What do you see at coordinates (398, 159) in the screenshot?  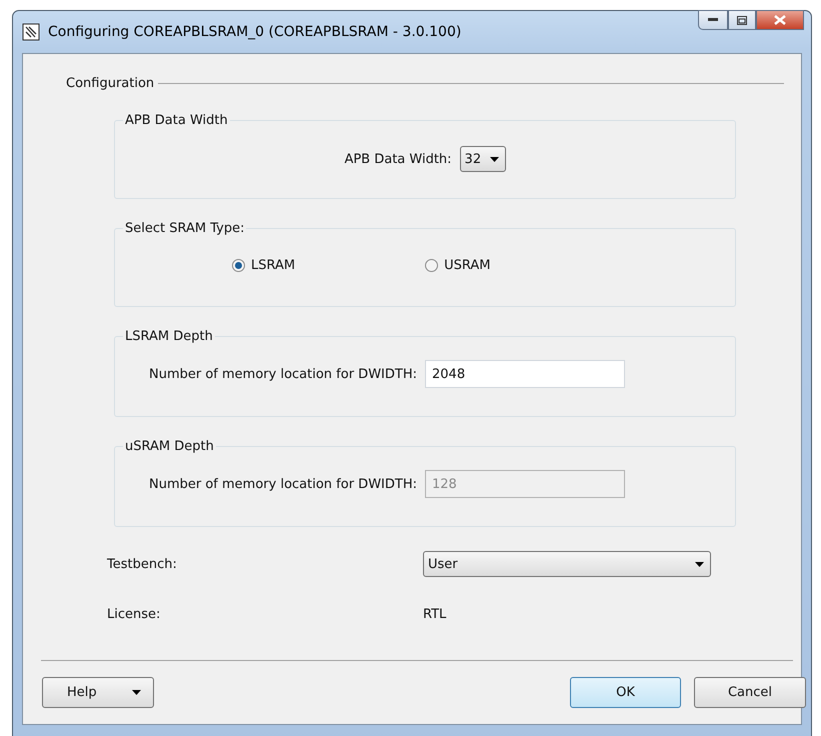 I see `field-label: APB Data Width:` at bounding box center [398, 159].